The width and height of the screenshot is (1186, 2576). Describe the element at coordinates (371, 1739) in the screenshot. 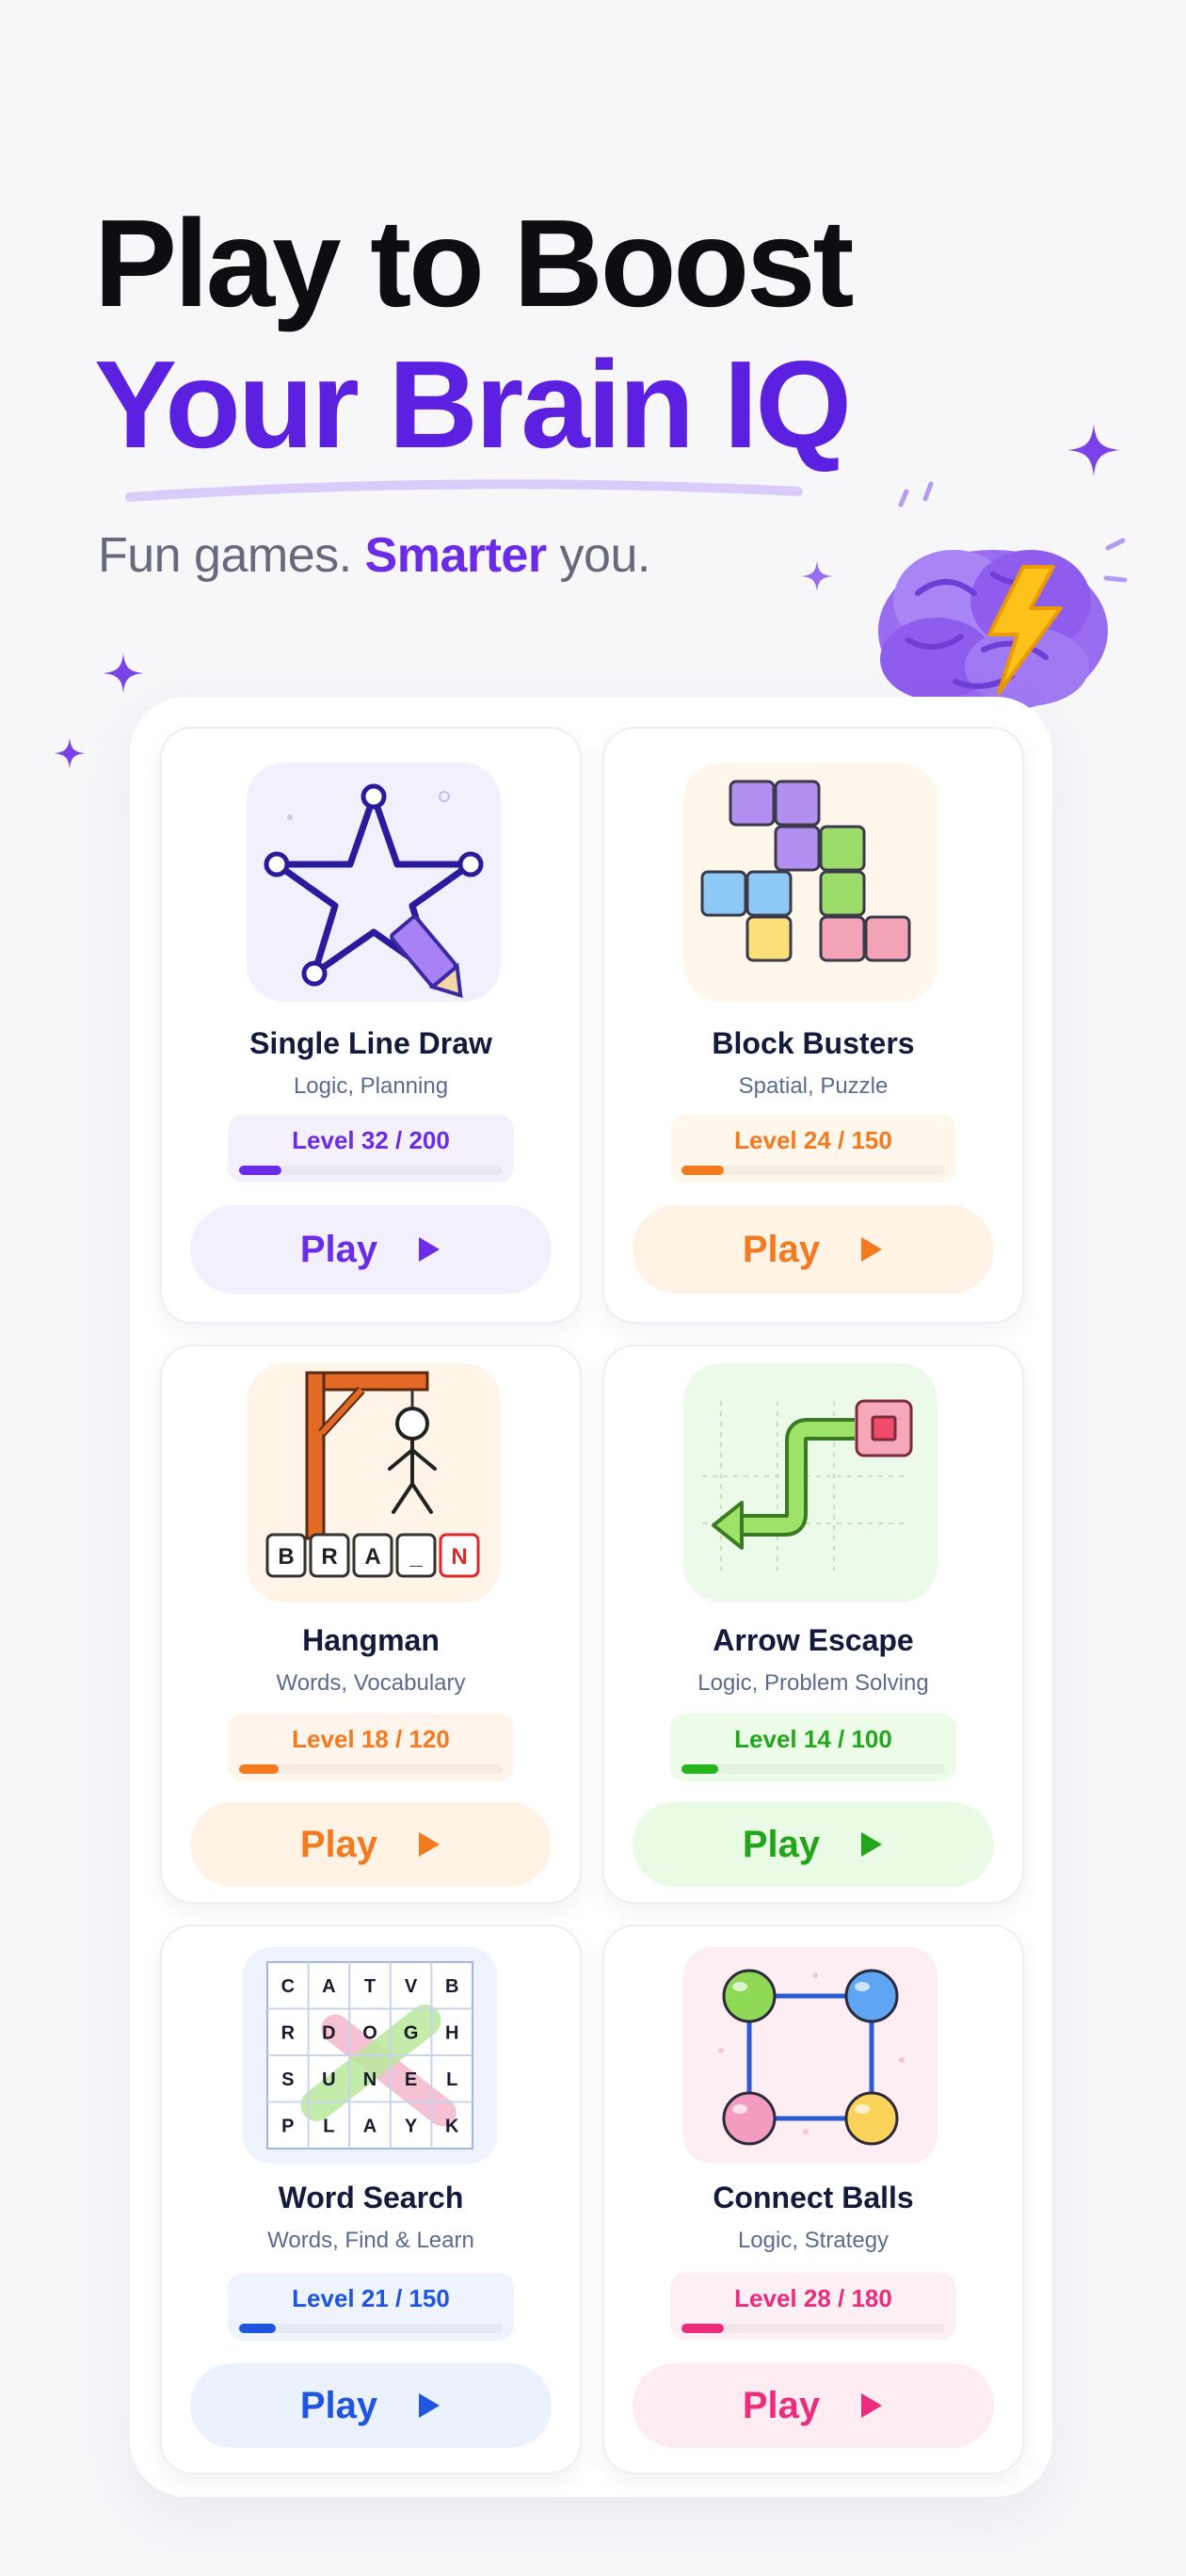

I see `level-label: Level 18 / 120` at that location.